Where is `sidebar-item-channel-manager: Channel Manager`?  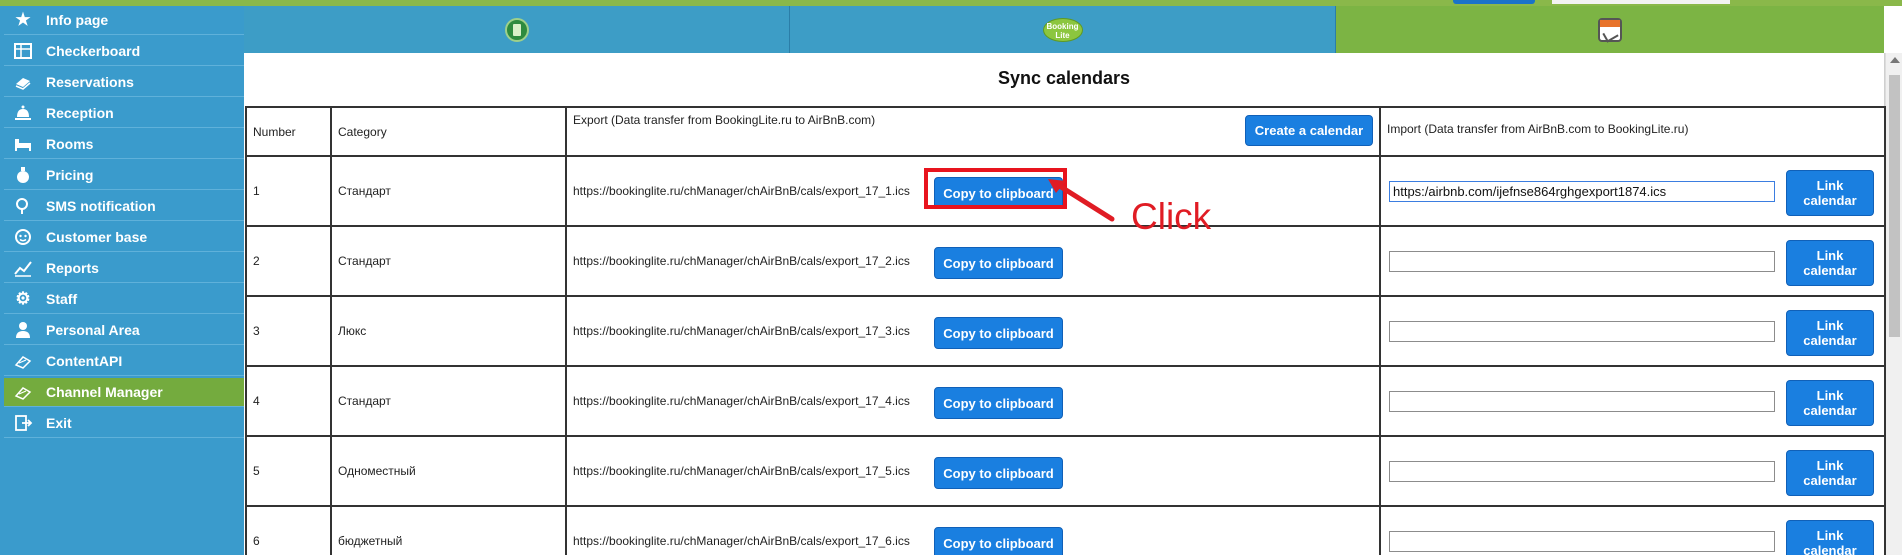
sidebar-item-channel-manager: Channel Manager is located at coordinates (124, 392).